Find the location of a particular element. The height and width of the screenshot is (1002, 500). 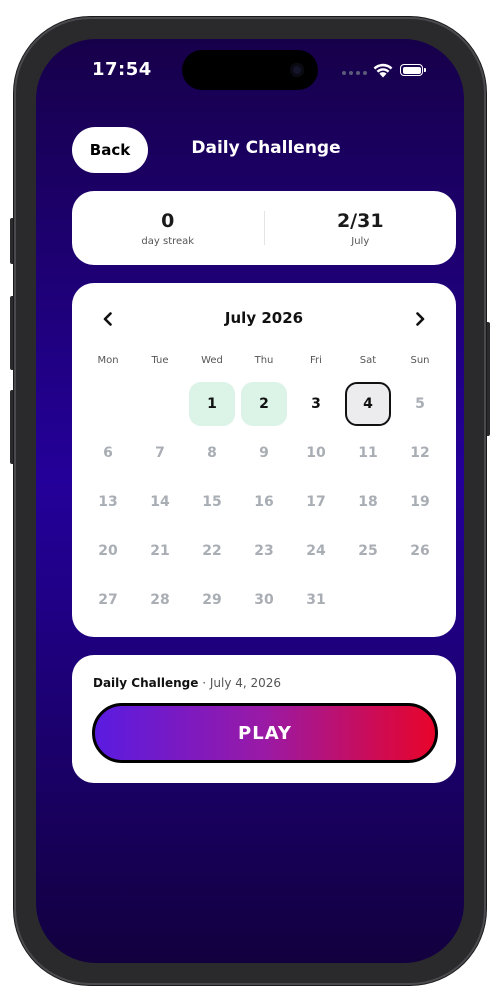

weekday-label: Tue is located at coordinates (160, 360).